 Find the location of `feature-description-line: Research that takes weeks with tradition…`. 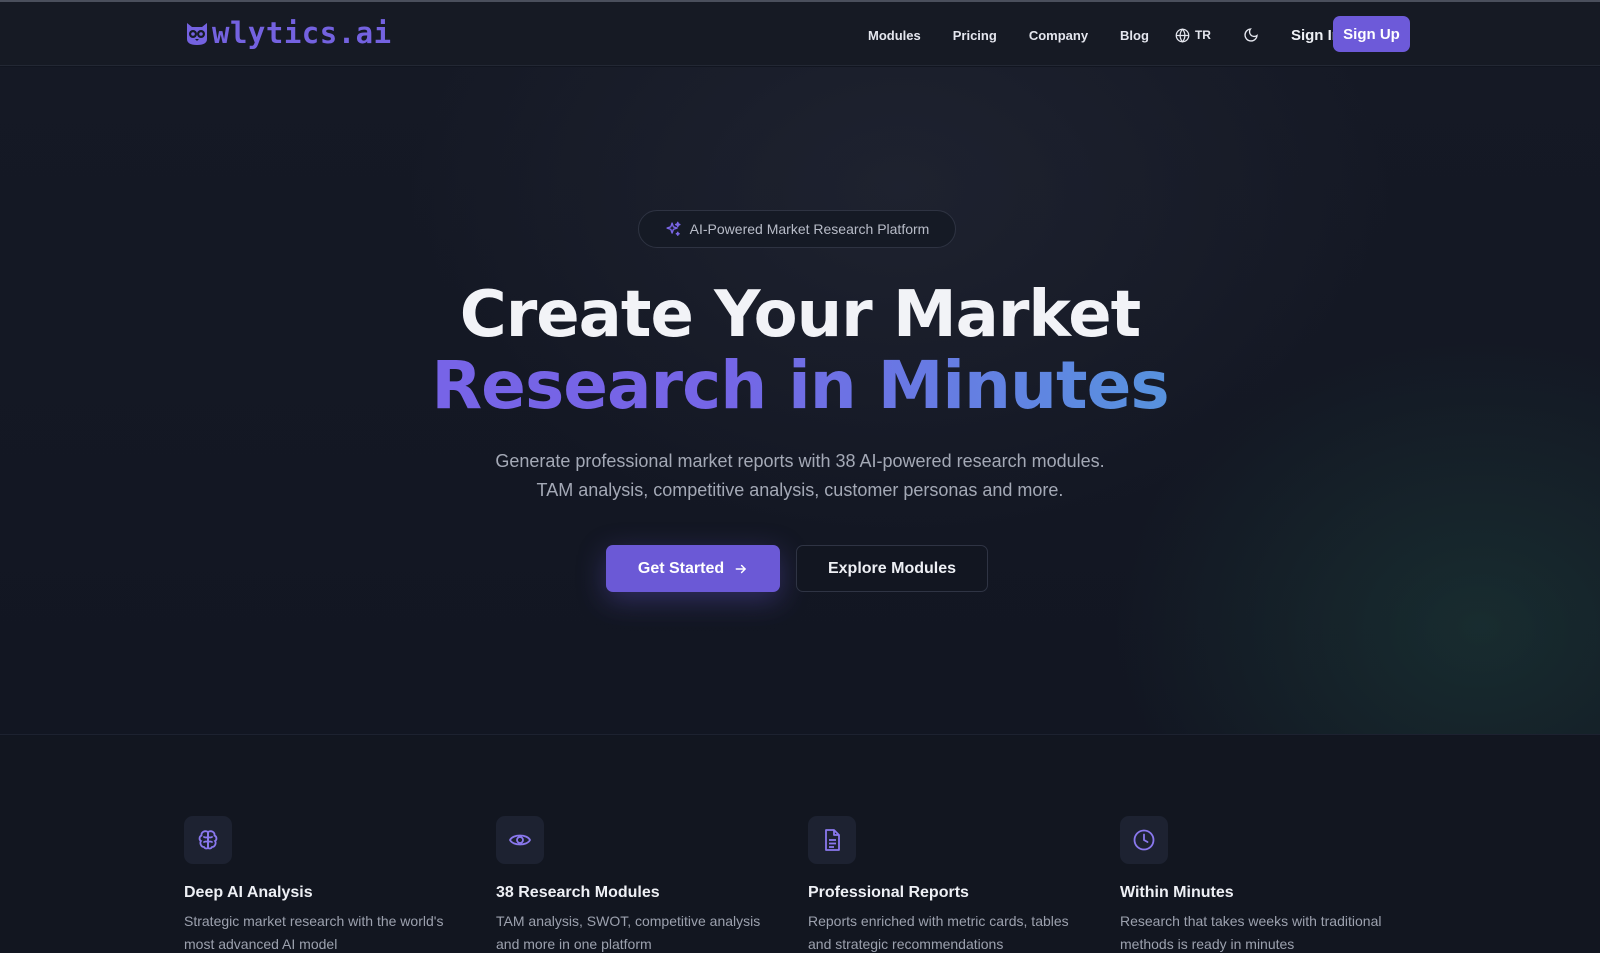

feature-description-line: Research that takes weeks with tradition… is located at coordinates (1251, 921).